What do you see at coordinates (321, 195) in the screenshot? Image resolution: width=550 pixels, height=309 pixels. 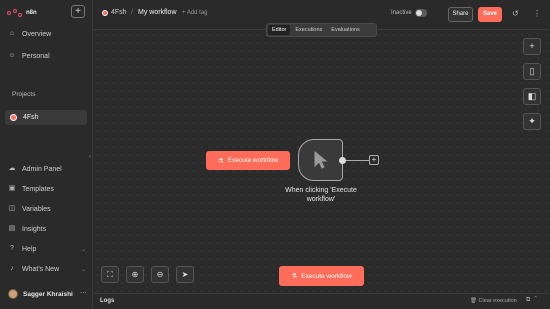 I see `trigger-node-label: When clicking 'Execute workflow'` at bounding box center [321, 195].